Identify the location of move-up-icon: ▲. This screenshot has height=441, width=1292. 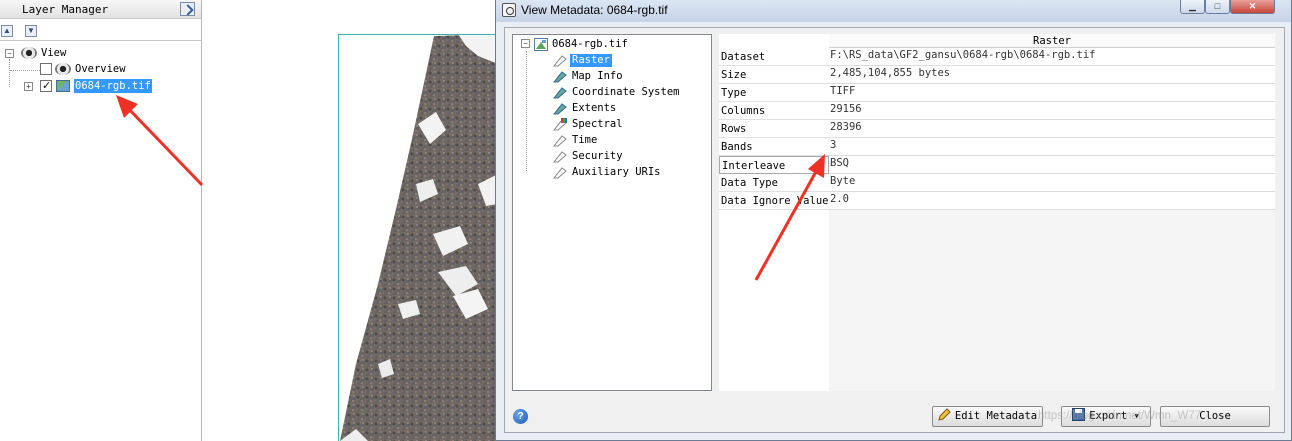
(7, 31).